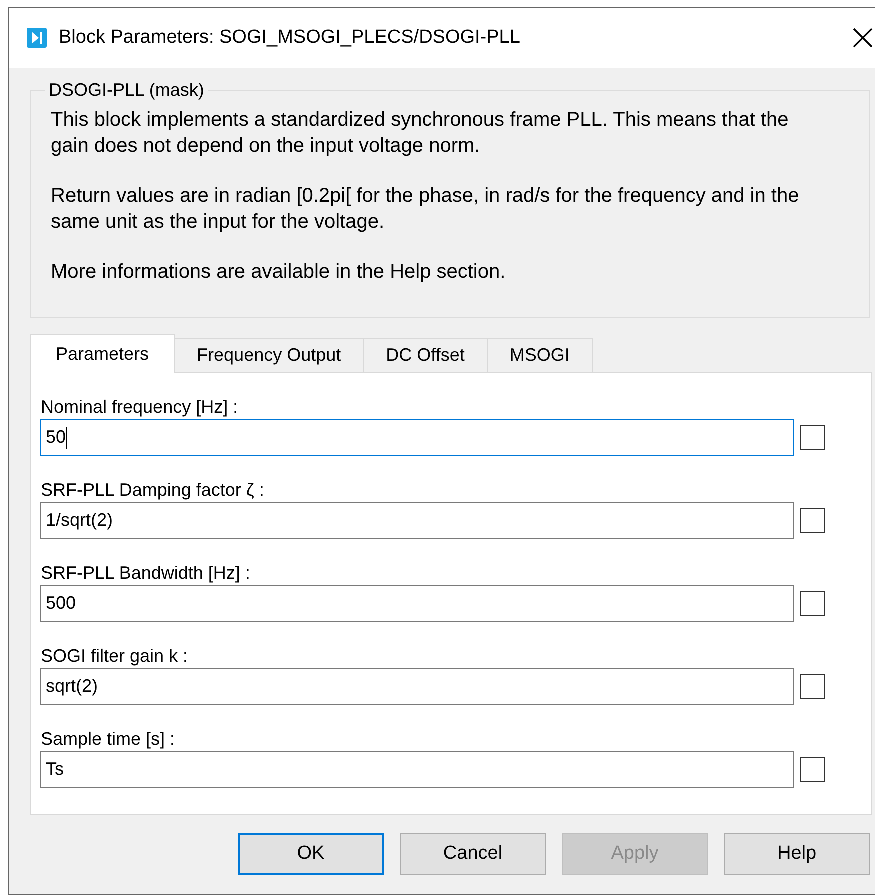 The height and width of the screenshot is (895, 875). Describe the element at coordinates (417, 437) in the screenshot. I see `input-field: 50` at that location.